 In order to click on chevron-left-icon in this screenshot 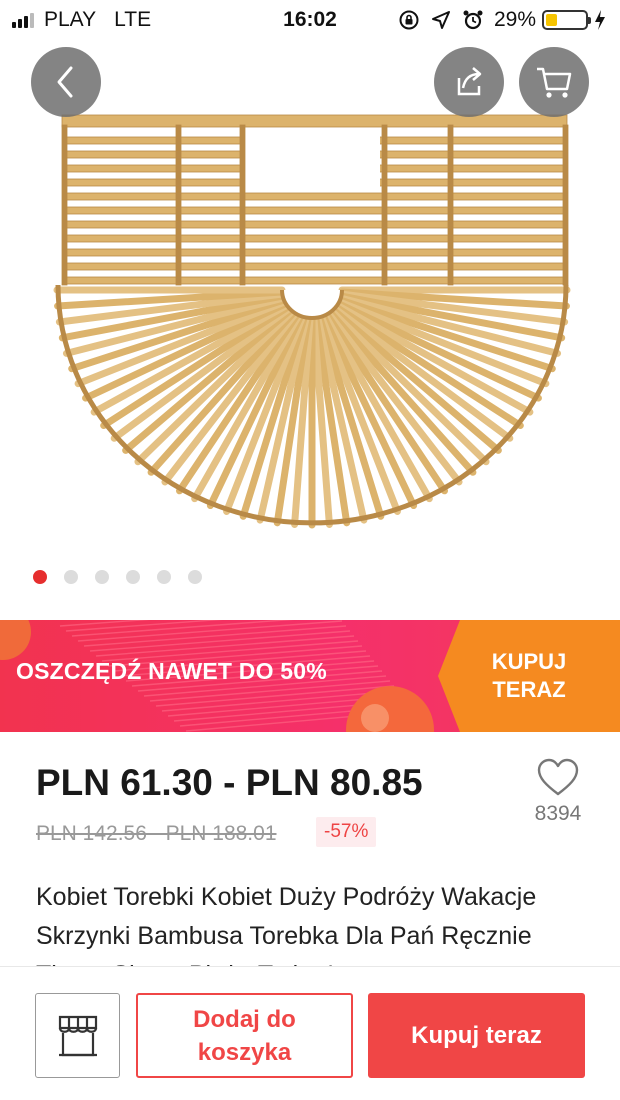, I will do `click(65, 82)`.